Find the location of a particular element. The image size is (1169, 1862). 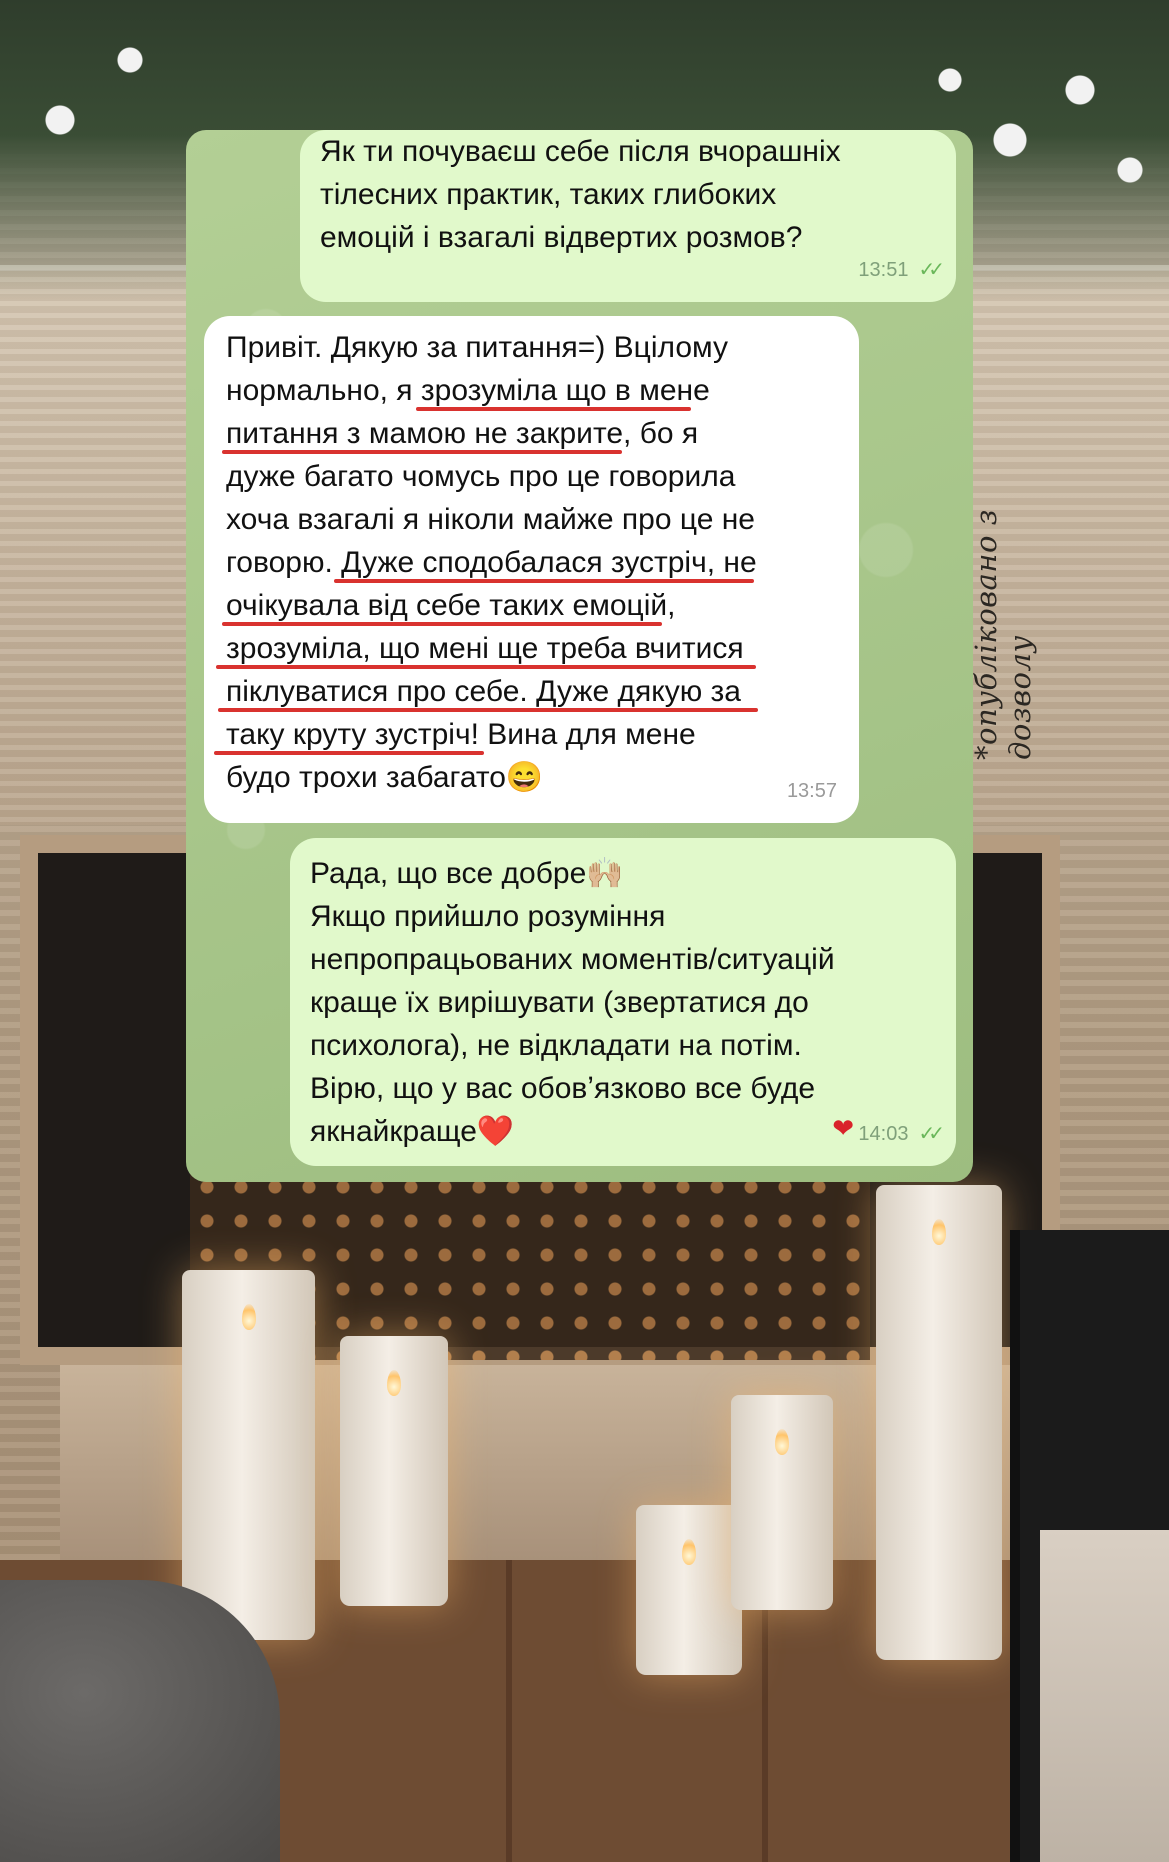

message-meta: 13:57 is located at coordinates (812, 791).